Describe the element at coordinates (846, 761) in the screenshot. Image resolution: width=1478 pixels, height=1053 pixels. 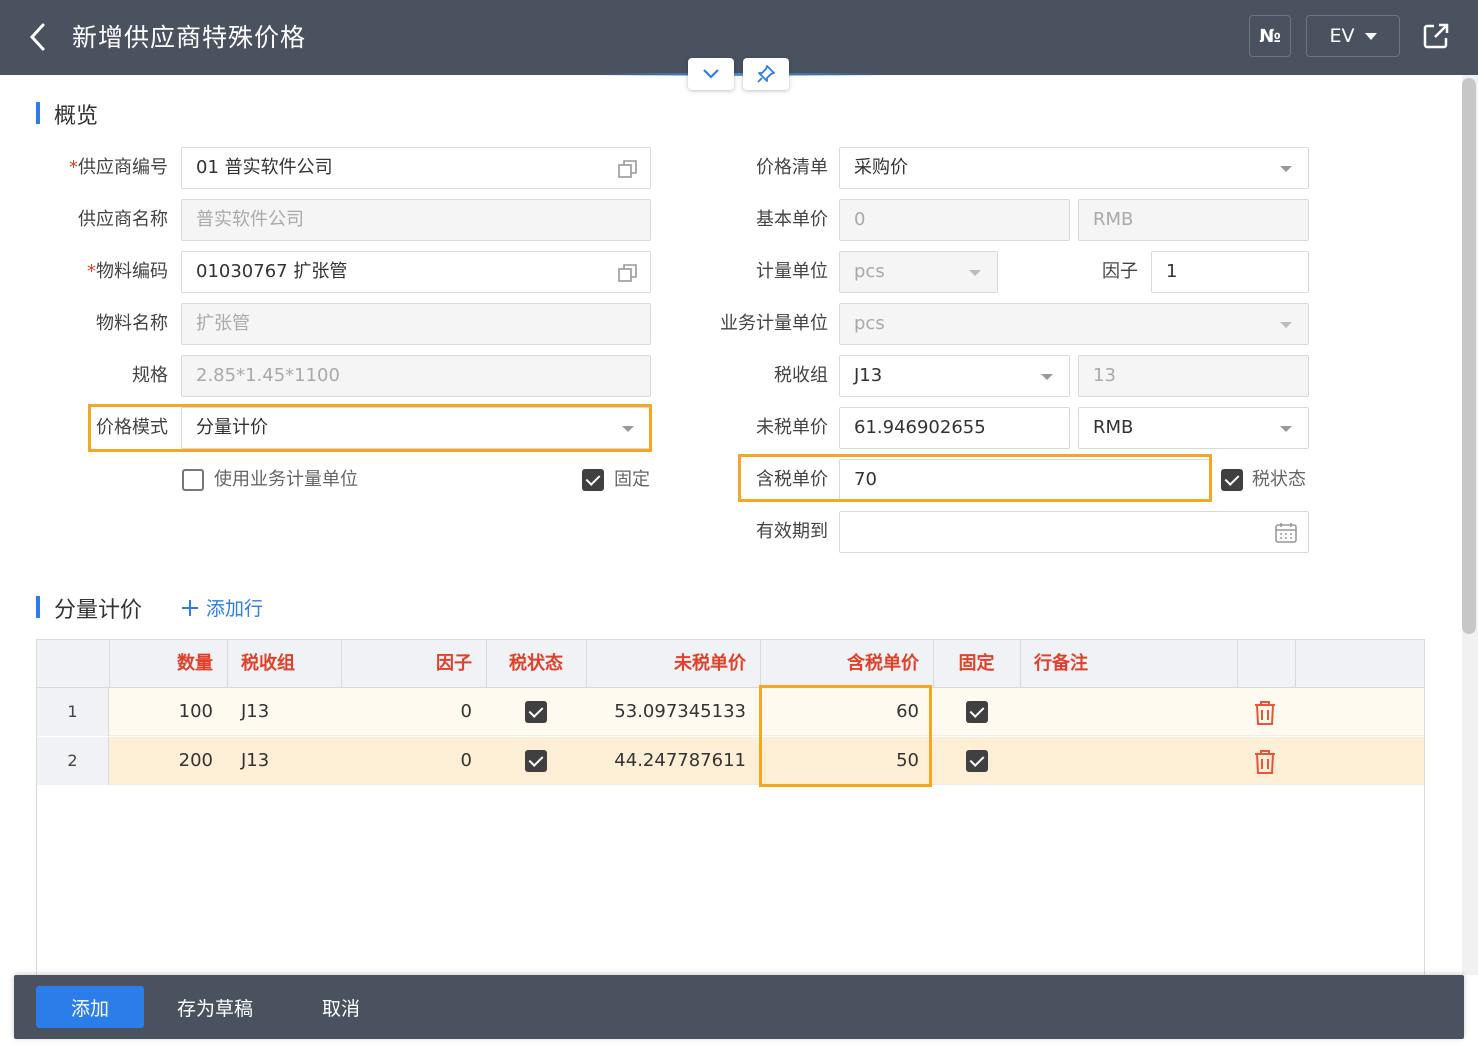
I see `cell-gross-price: 50` at that location.